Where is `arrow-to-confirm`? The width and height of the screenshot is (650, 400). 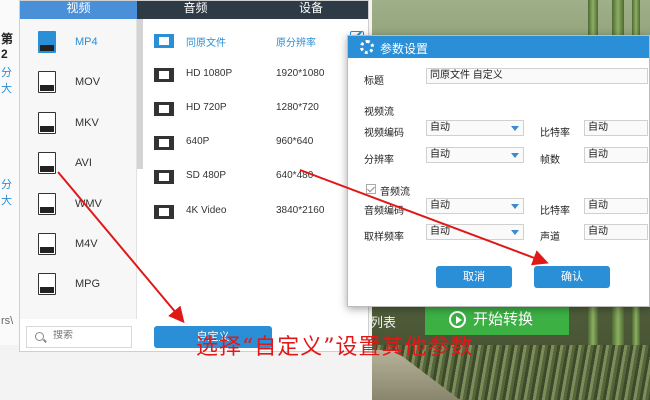
arrow-to-confirm is located at coordinates (424, 217).